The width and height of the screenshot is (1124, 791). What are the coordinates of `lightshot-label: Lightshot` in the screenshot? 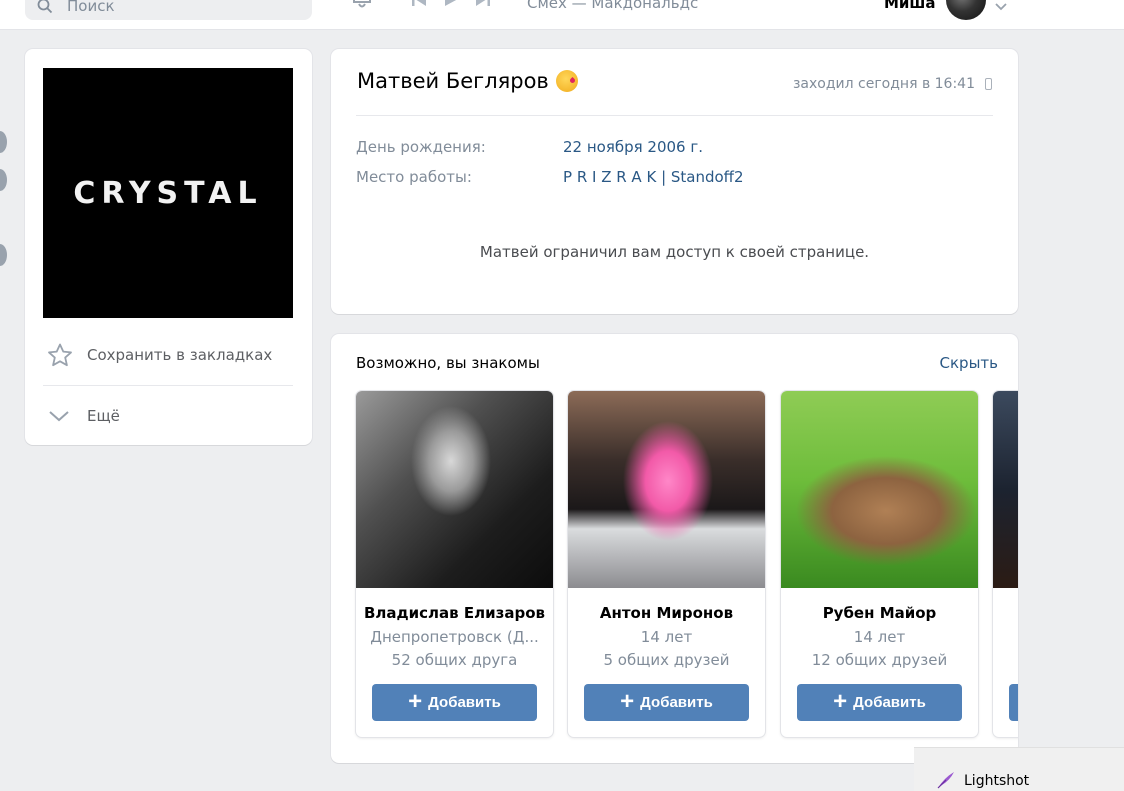 It's located at (997, 781).